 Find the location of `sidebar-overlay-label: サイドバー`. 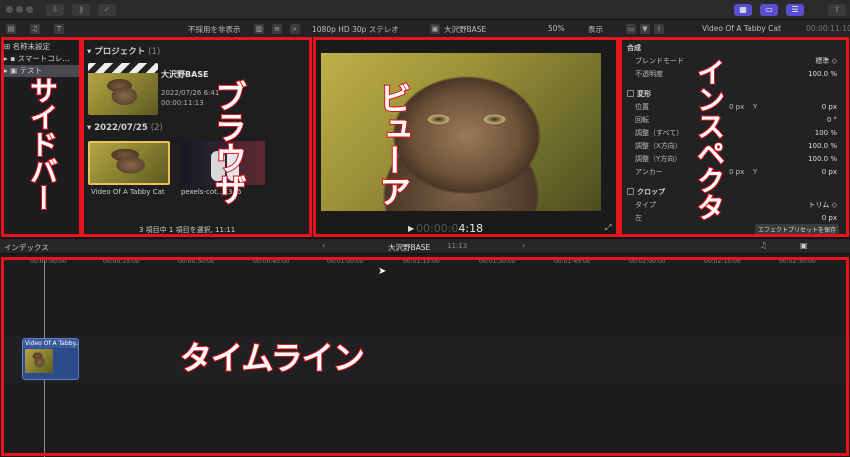

sidebar-overlay-label: サイドバー is located at coordinates (42, 143).